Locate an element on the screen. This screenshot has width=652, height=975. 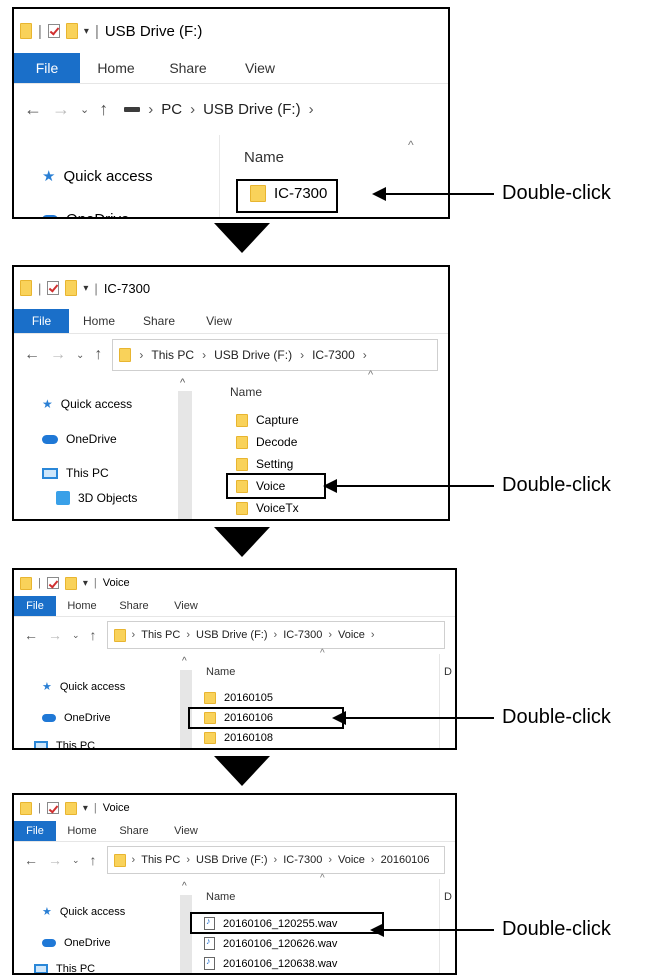
list-item: VoiceTx is located at coordinates (267, 508).